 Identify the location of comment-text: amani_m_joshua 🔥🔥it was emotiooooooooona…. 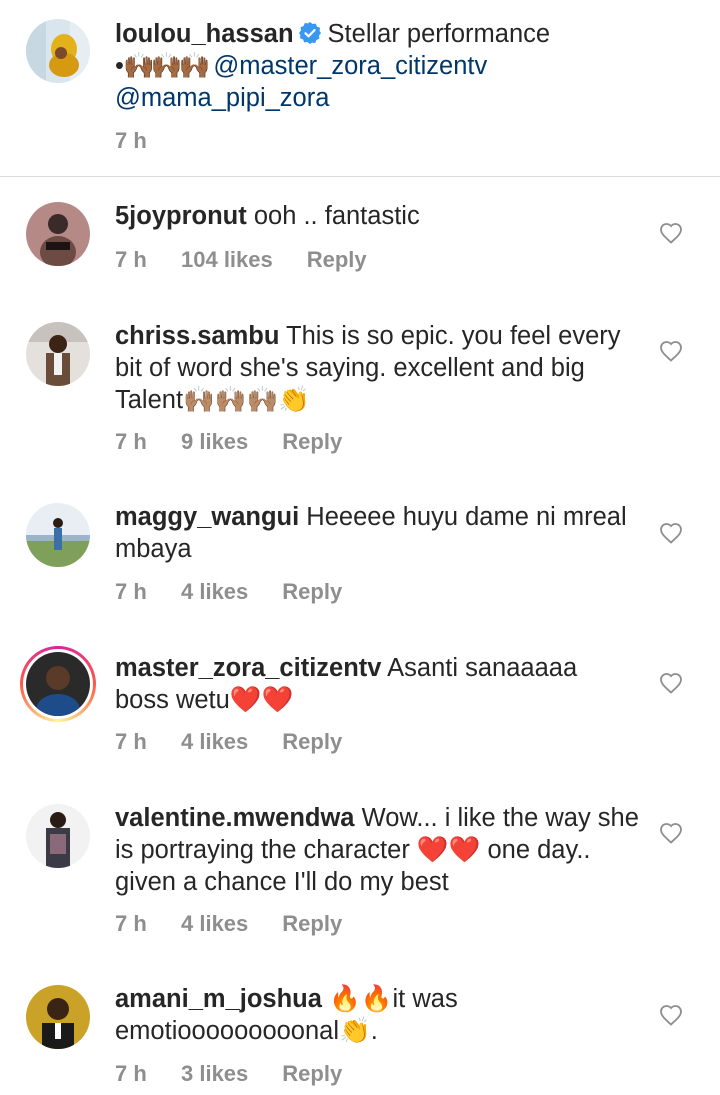
(375, 1015).